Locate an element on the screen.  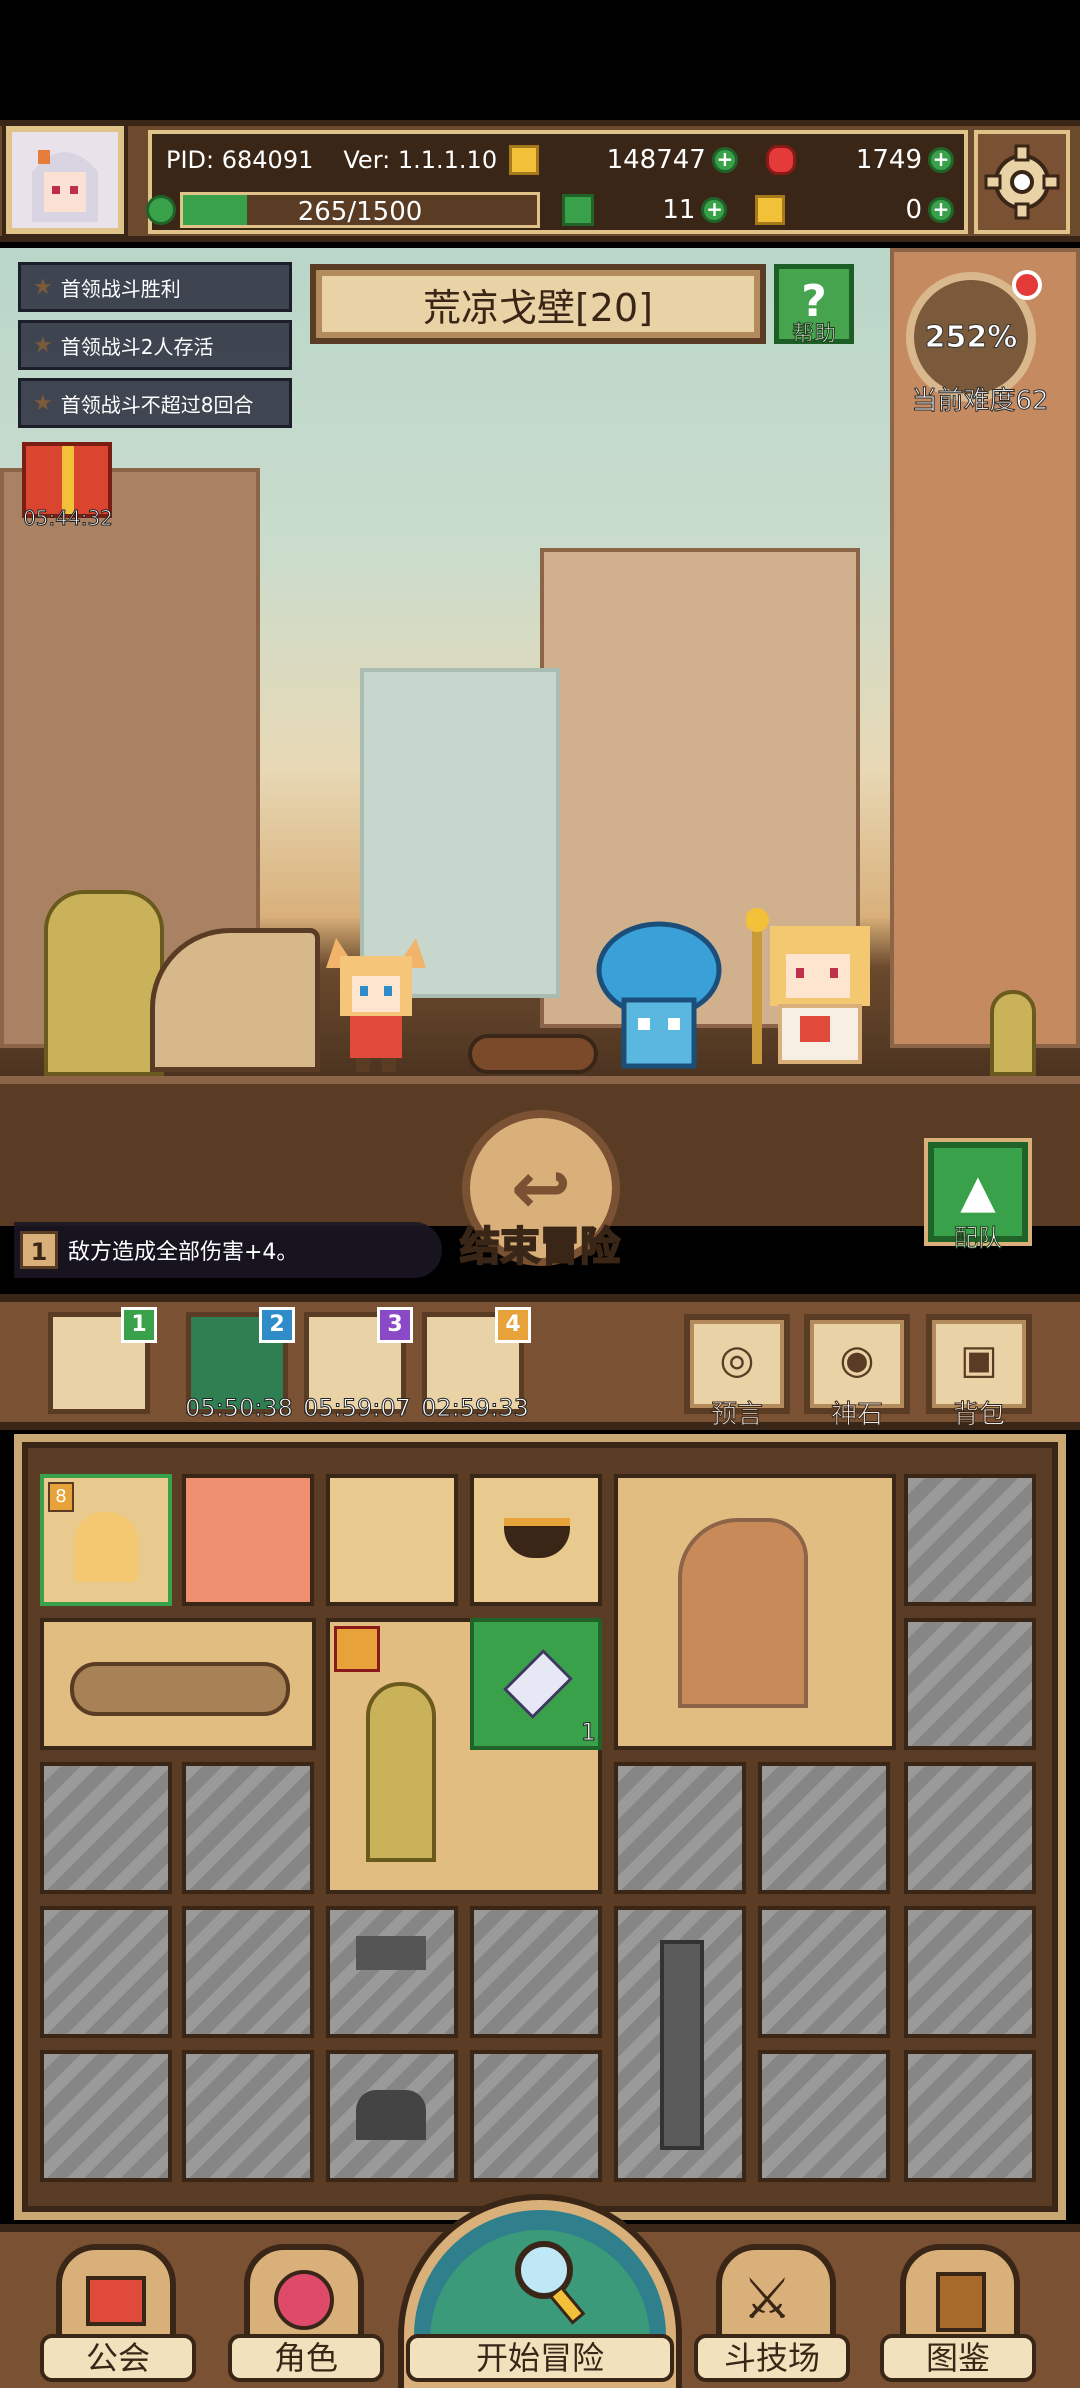
quest-item: ★ 首领战斗胜利 is located at coordinates (155, 287).